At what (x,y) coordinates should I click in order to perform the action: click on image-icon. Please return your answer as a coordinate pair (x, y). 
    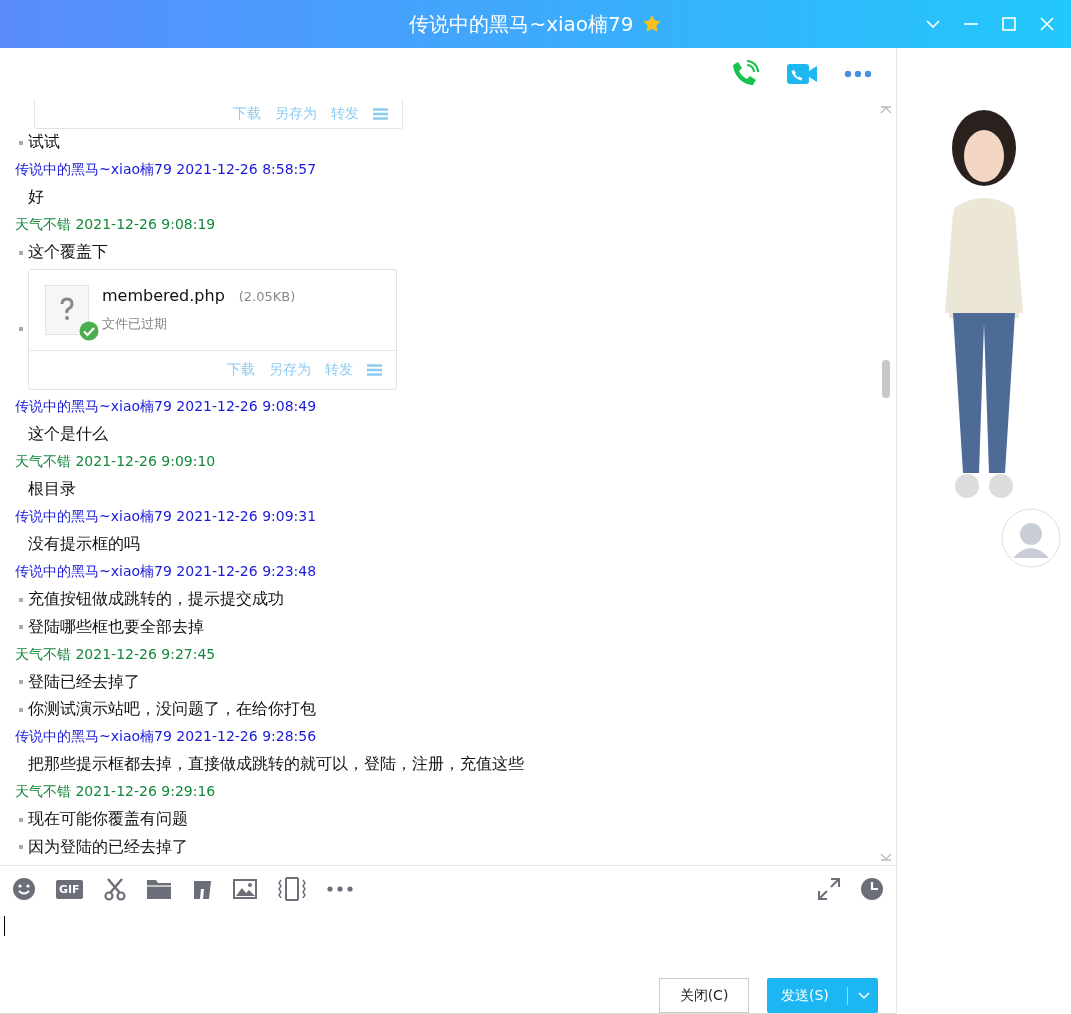
    Looking at the image, I should click on (244, 889).